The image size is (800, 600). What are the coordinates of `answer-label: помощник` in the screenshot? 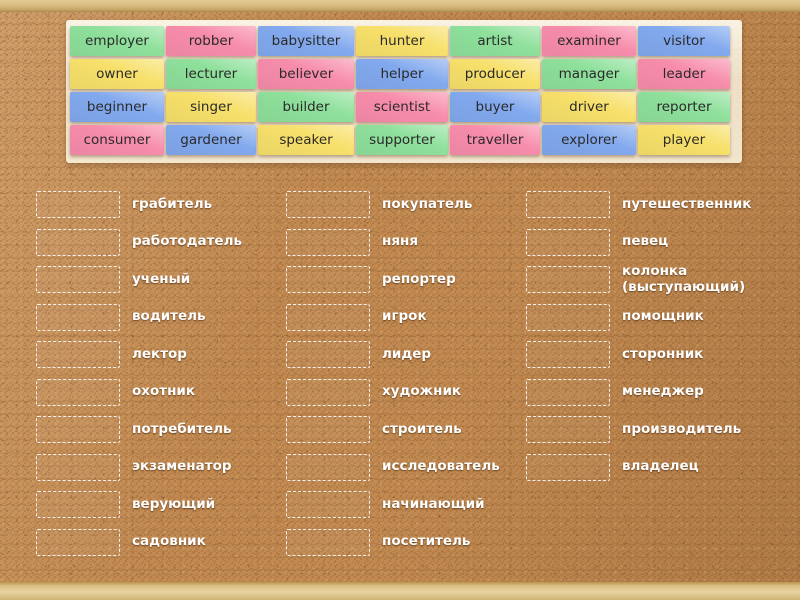 It's located at (663, 316).